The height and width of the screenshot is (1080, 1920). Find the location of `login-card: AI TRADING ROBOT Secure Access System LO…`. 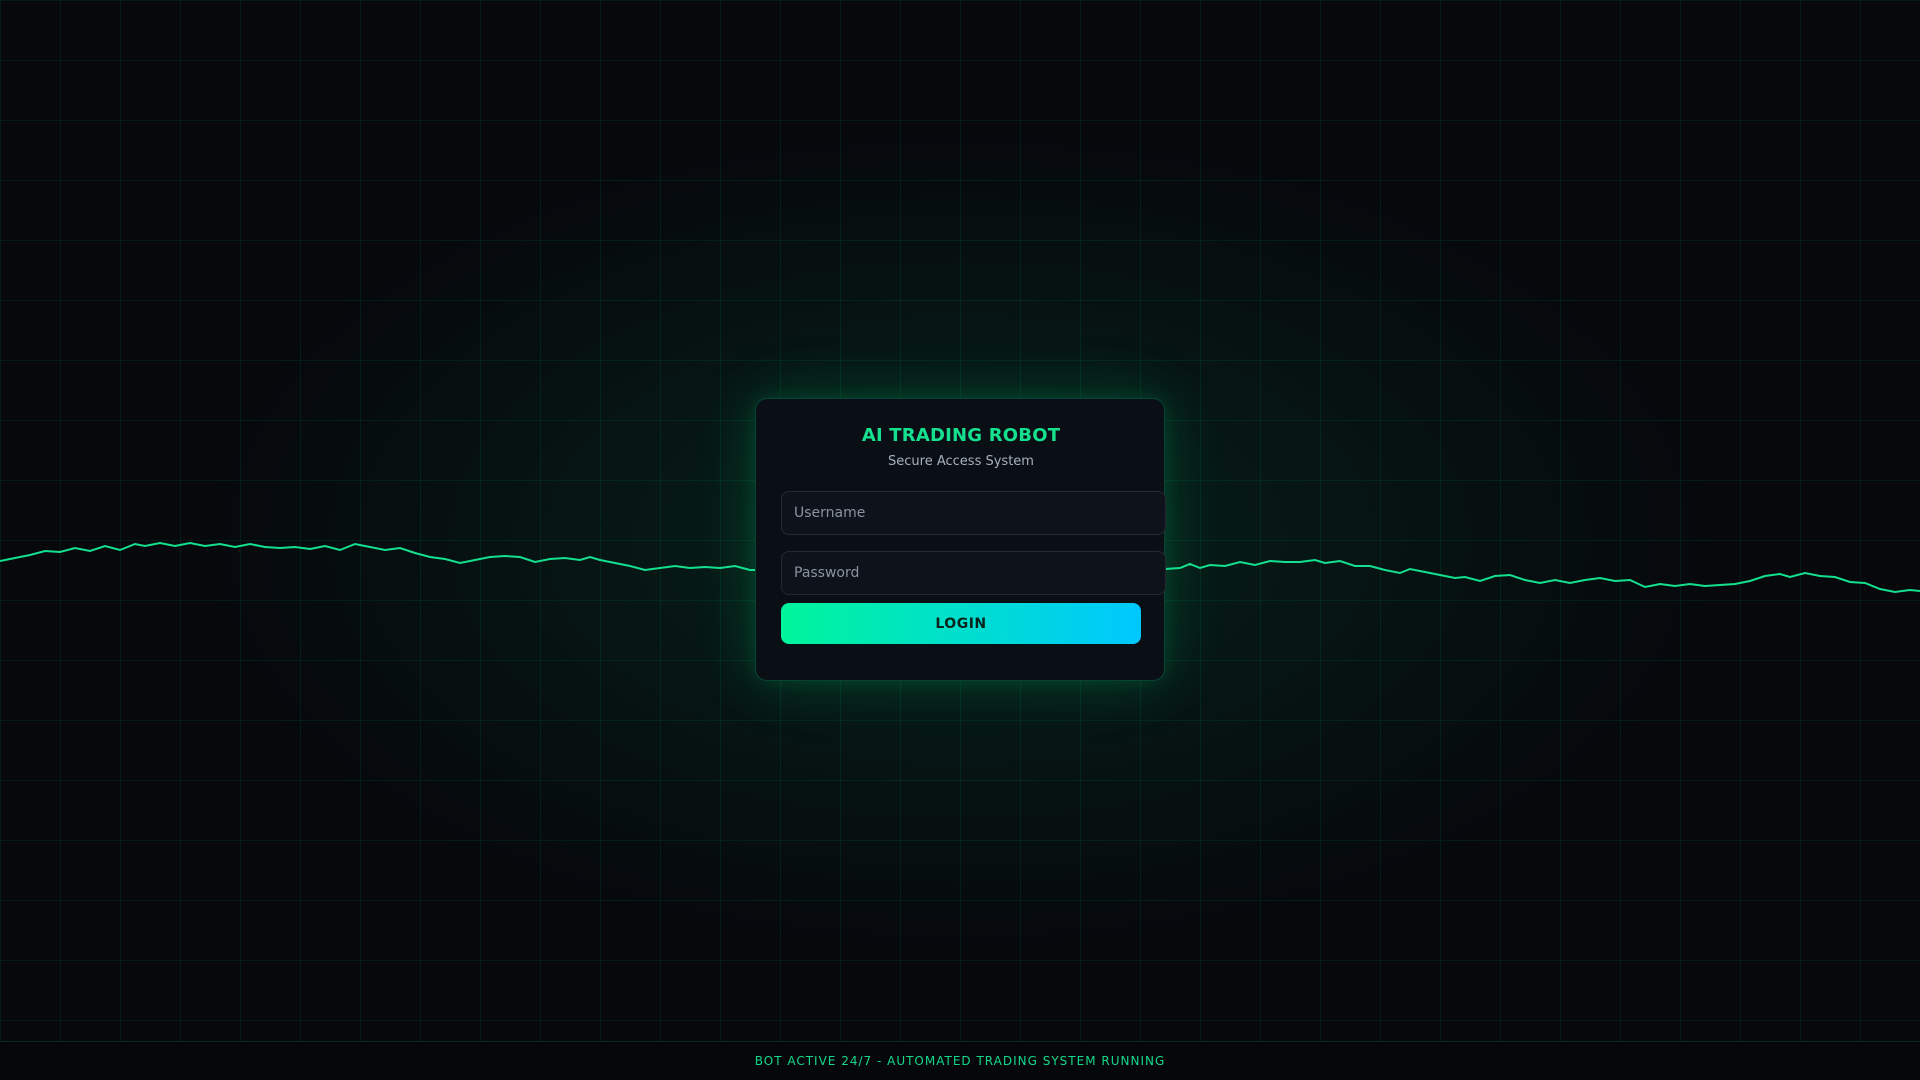

login-card: AI TRADING ROBOT Secure Access System LO… is located at coordinates (960, 539).